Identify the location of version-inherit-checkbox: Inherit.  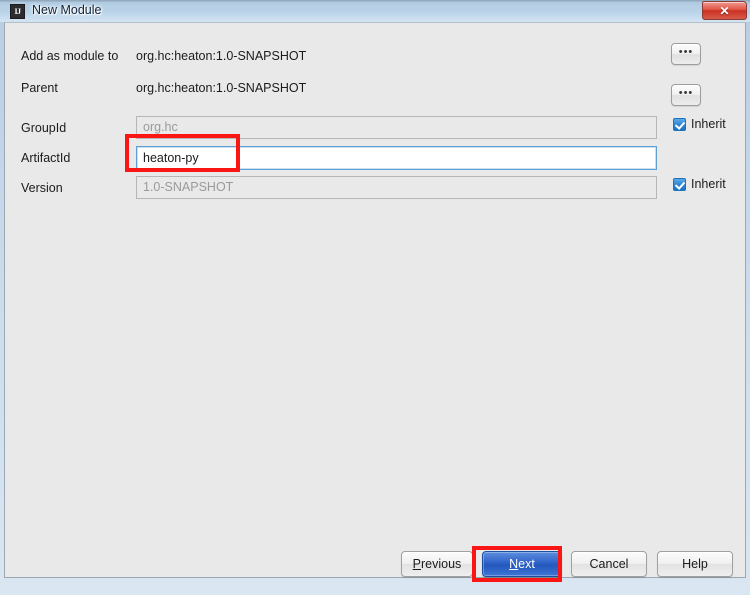
(699, 184).